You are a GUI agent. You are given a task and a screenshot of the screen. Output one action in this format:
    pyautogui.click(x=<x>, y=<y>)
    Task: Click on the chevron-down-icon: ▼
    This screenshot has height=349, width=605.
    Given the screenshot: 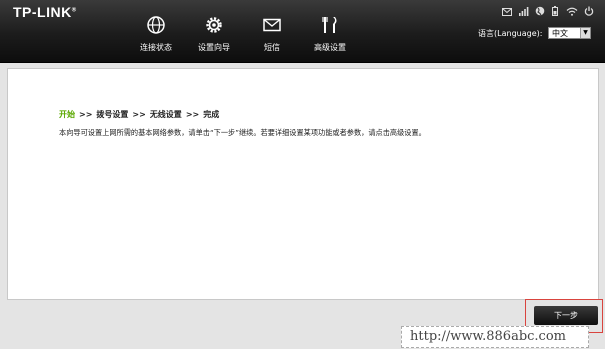 What is the action you would take?
    pyautogui.click(x=585, y=33)
    